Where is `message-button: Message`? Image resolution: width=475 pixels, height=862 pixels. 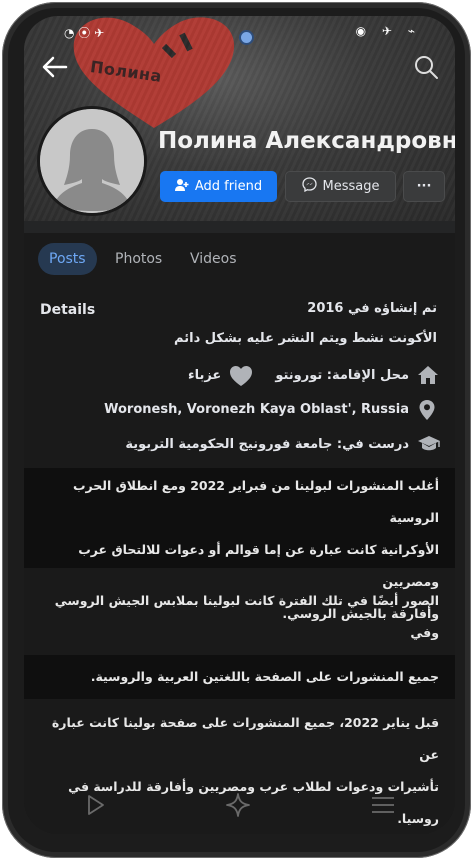
message-button: Message is located at coordinates (340, 186).